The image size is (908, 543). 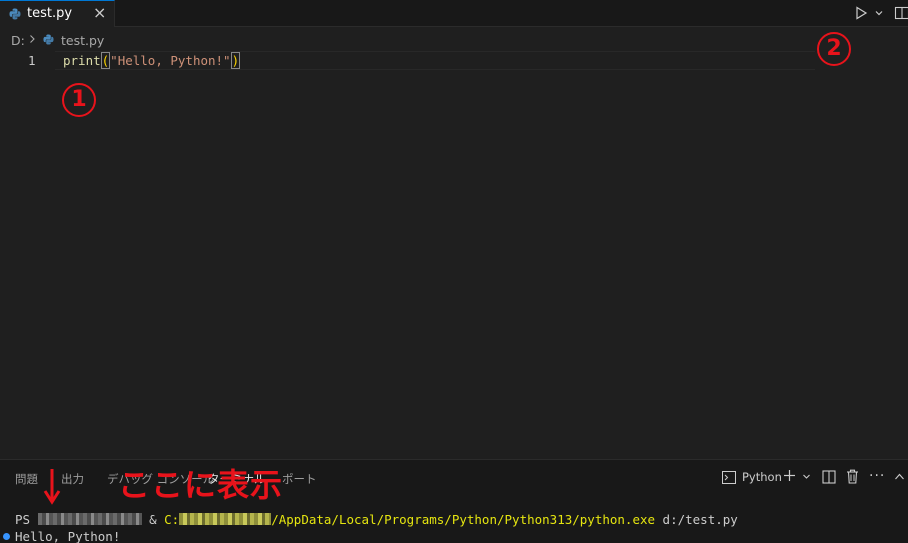 What do you see at coordinates (82, 40) in the screenshot?
I see `breadcrumb-file: test.py` at bounding box center [82, 40].